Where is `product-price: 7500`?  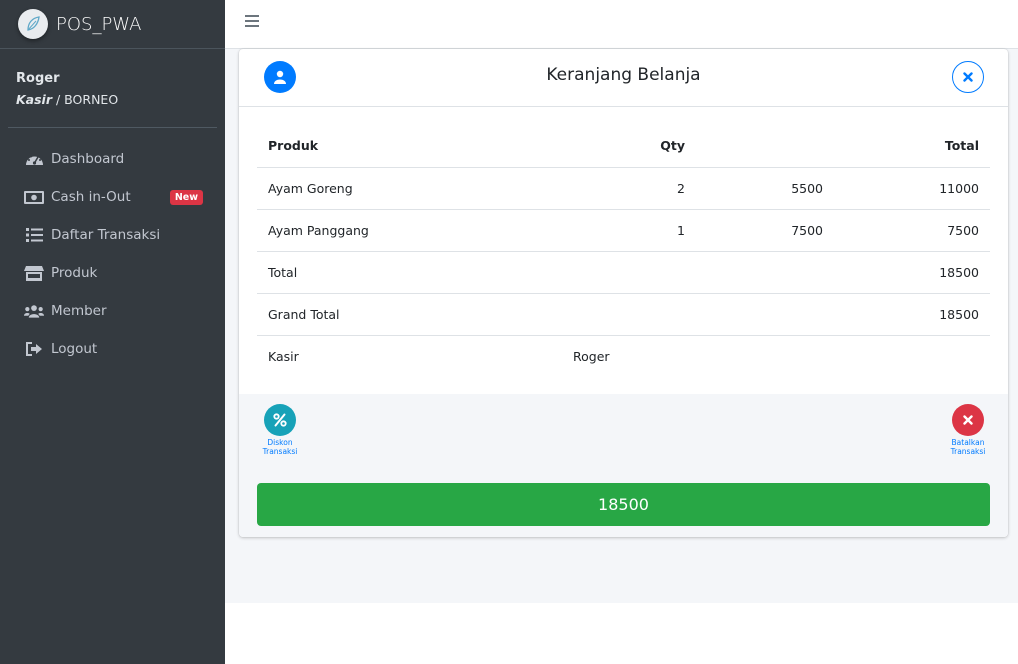
product-price: 7500 is located at coordinates (765, 230).